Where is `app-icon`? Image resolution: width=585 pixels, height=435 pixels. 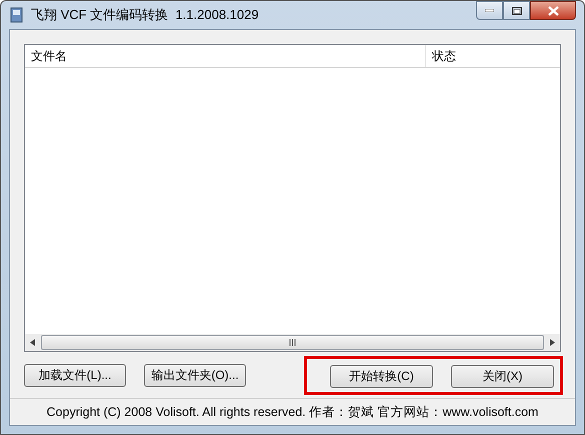
app-icon is located at coordinates (17, 15).